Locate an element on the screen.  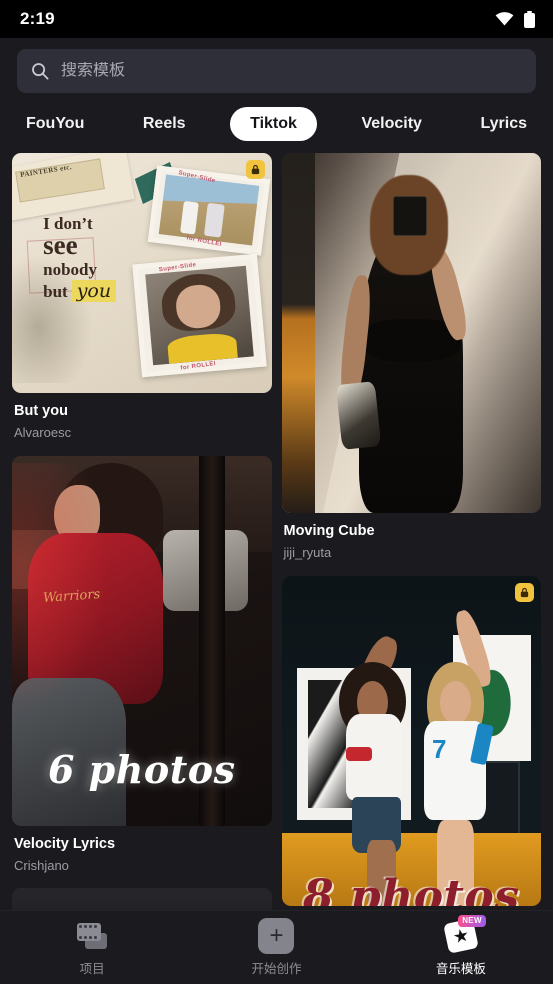
nav-item-music-templates: ★ NEW 音乐模板 is located at coordinates (461, 945).